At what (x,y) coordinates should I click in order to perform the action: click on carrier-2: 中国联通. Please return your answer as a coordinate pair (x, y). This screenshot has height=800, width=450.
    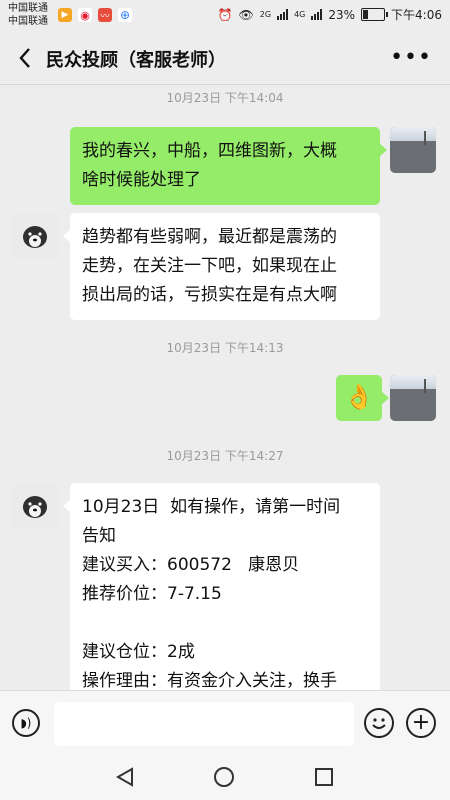
    Looking at the image, I should click on (28, 21).